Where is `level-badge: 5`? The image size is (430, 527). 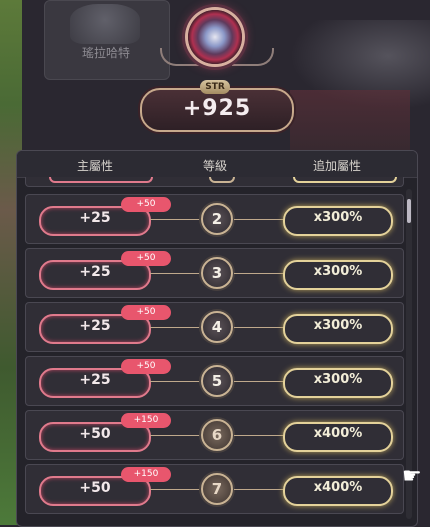 level-badge: 5 is located at coordinates (217, 381).